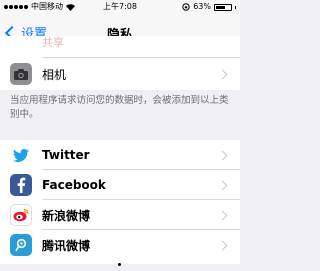 The width and height of the screenshot is (320, 271). Describe the element at coordinates (66, 245) in the screenshot. I see `list-item-label: 腾讯微博` at that location.